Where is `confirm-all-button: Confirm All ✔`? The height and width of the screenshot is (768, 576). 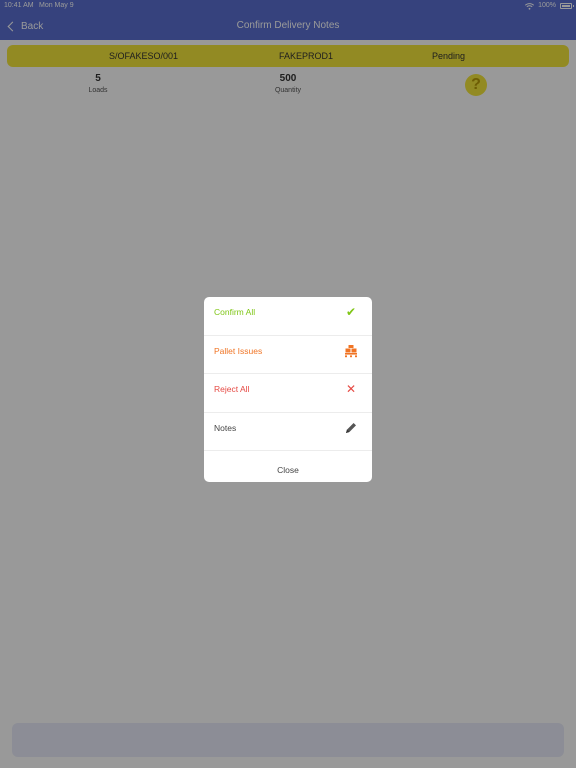
confirm-all-button: Confirm All ✔ is located at coordinates (288, 316).